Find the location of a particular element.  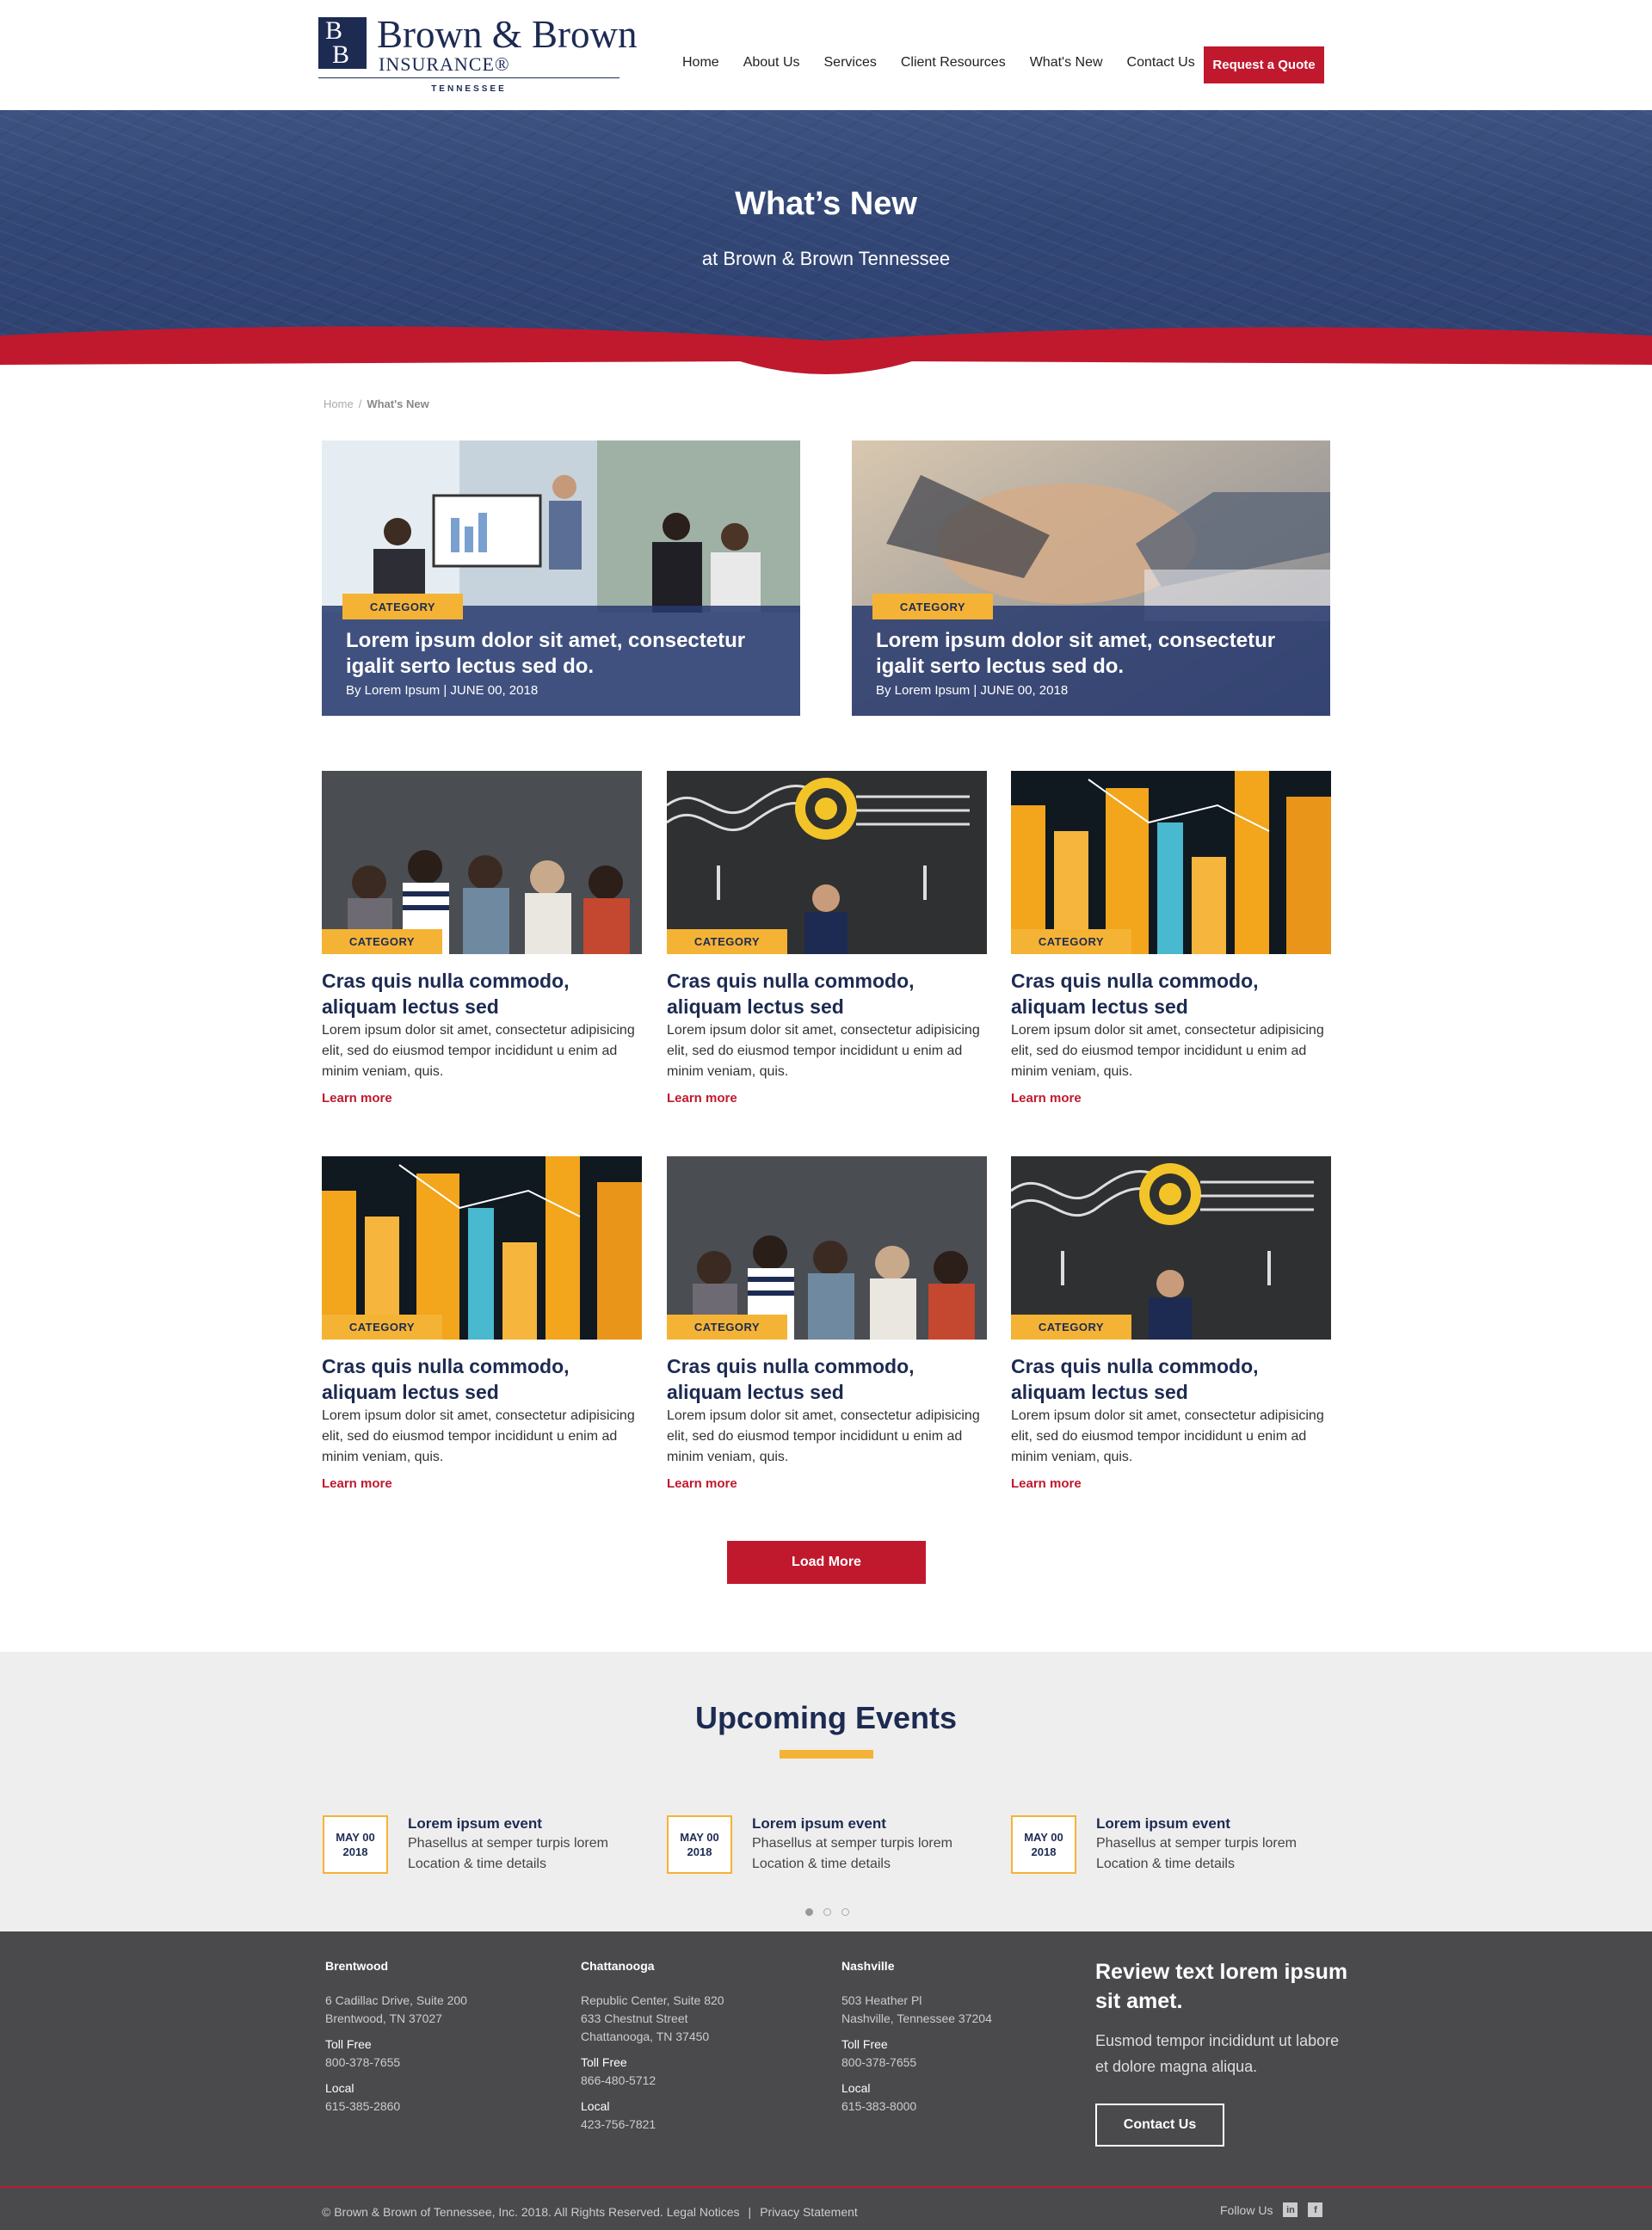

location-city: Chattanooga is located at coordinates (618, 1966).